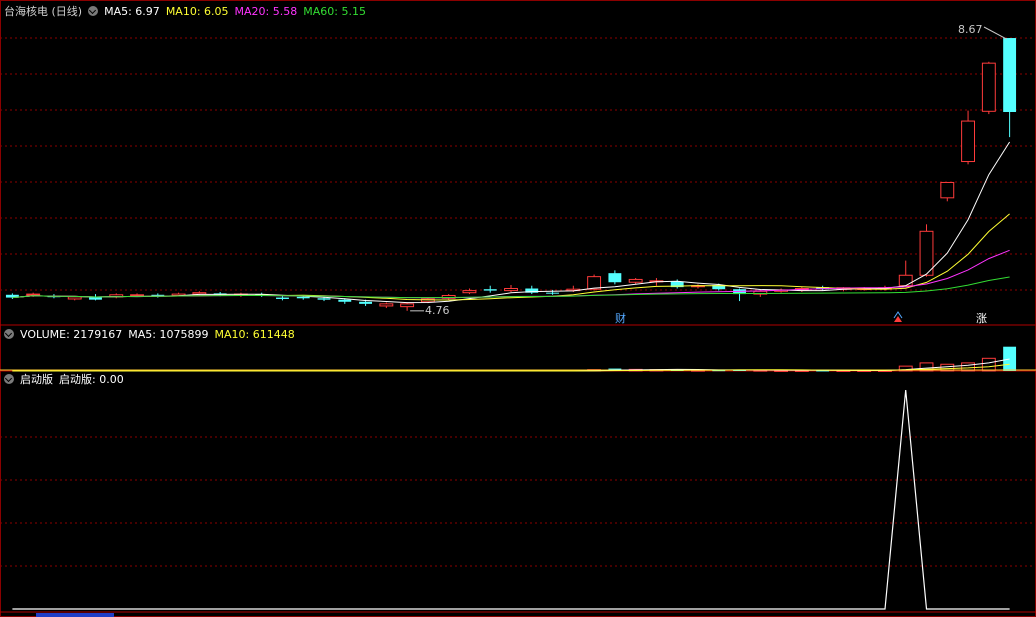  Describe the element at coordinates (620, 318) in the screenshot. I see `event-mark-cai: 财` at that location.